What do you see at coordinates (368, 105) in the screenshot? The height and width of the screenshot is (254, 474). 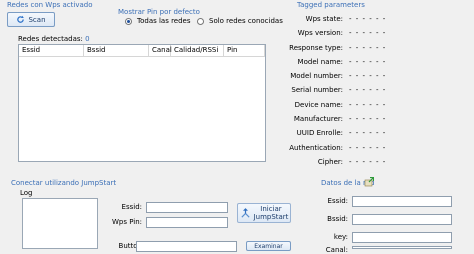 I see `device-name-value: - - - - - -` at bounding box center [368, 105].